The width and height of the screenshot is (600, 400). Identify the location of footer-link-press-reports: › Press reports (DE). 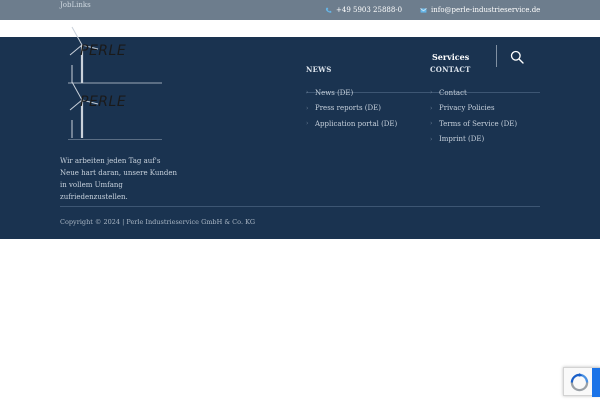
(351, 109).